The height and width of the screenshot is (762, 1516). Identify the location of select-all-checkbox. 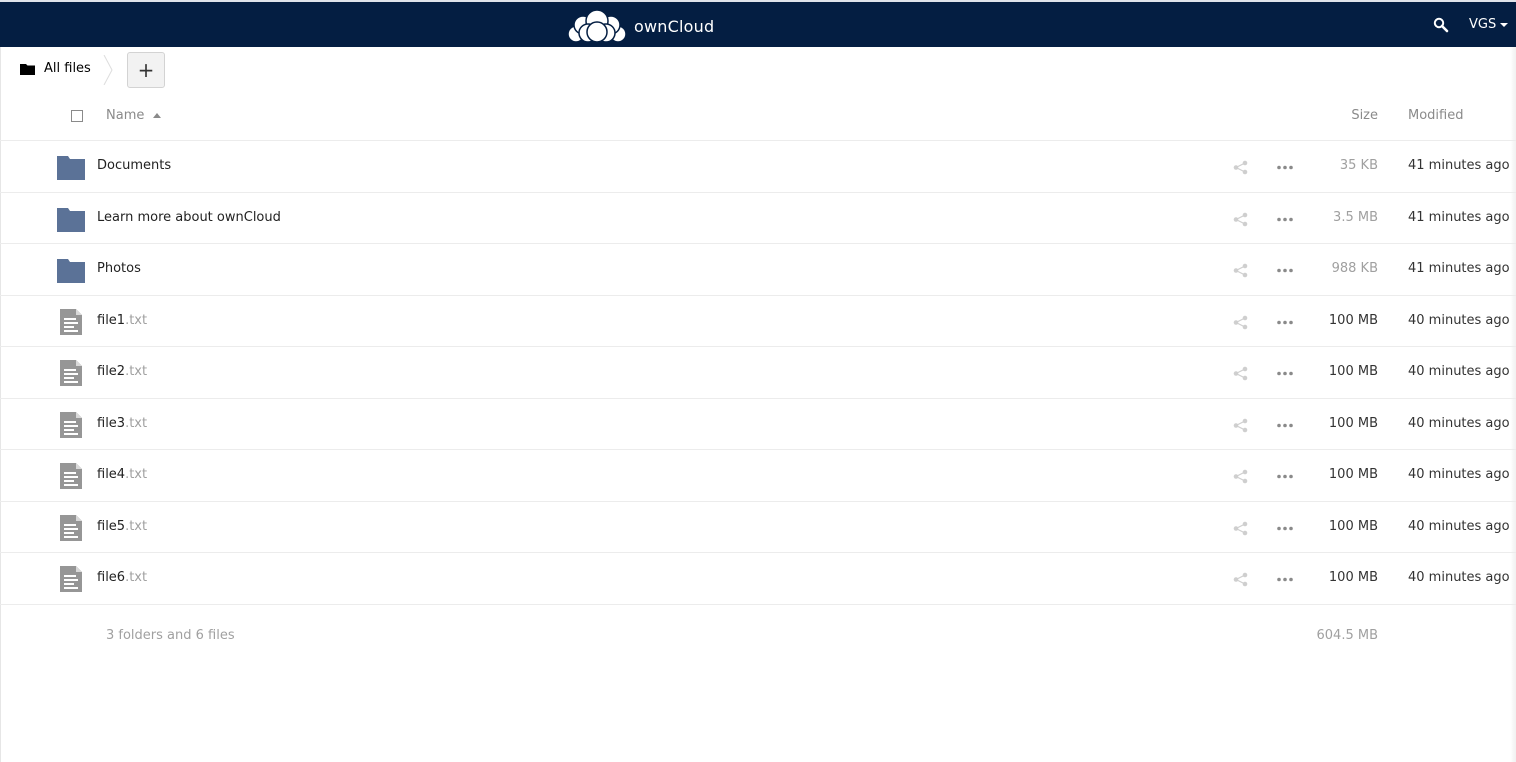
(77, 116).